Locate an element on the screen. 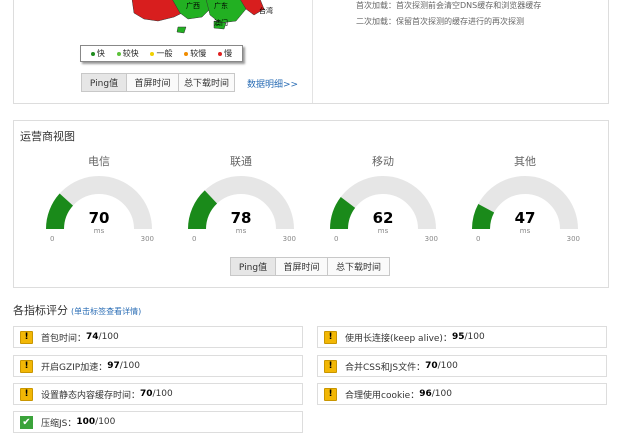 The height and width of the screenshot is (434, 620). gauge-value: 47 is located at coordinates (525, 218).